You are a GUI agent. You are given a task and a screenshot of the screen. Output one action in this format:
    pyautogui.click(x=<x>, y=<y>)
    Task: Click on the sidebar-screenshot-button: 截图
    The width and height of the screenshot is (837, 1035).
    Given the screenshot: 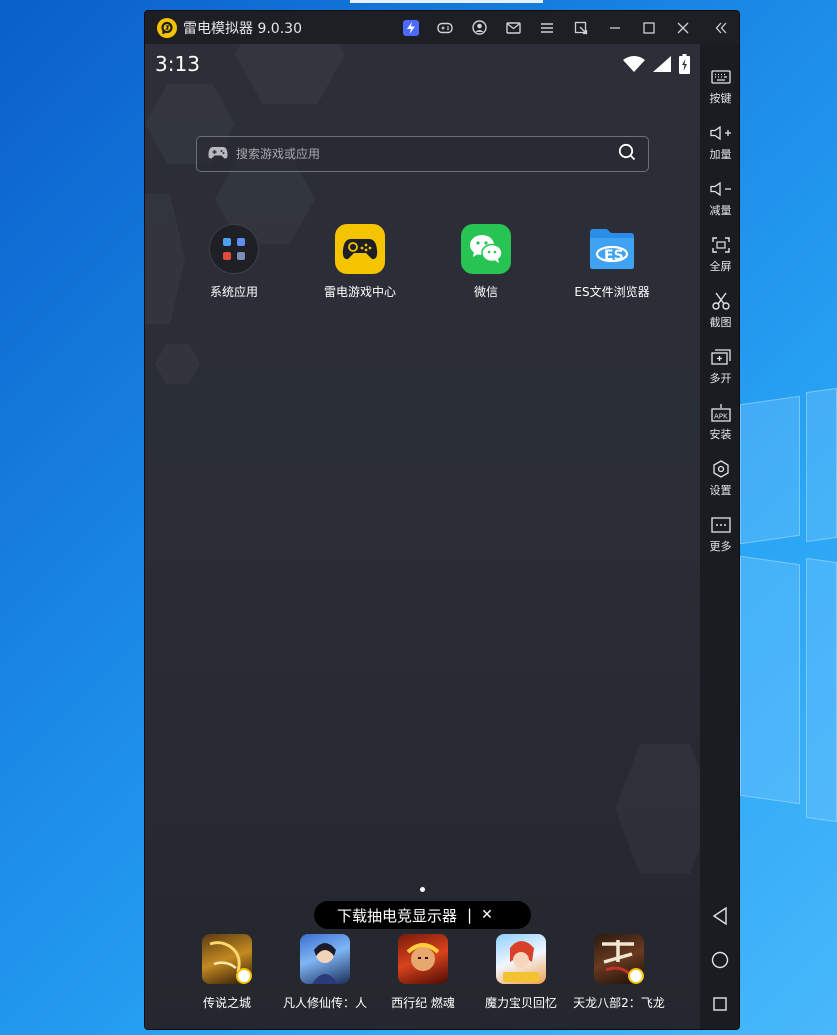 What is the action you would take?
    pyautogui.click(x=719, y=310)
    